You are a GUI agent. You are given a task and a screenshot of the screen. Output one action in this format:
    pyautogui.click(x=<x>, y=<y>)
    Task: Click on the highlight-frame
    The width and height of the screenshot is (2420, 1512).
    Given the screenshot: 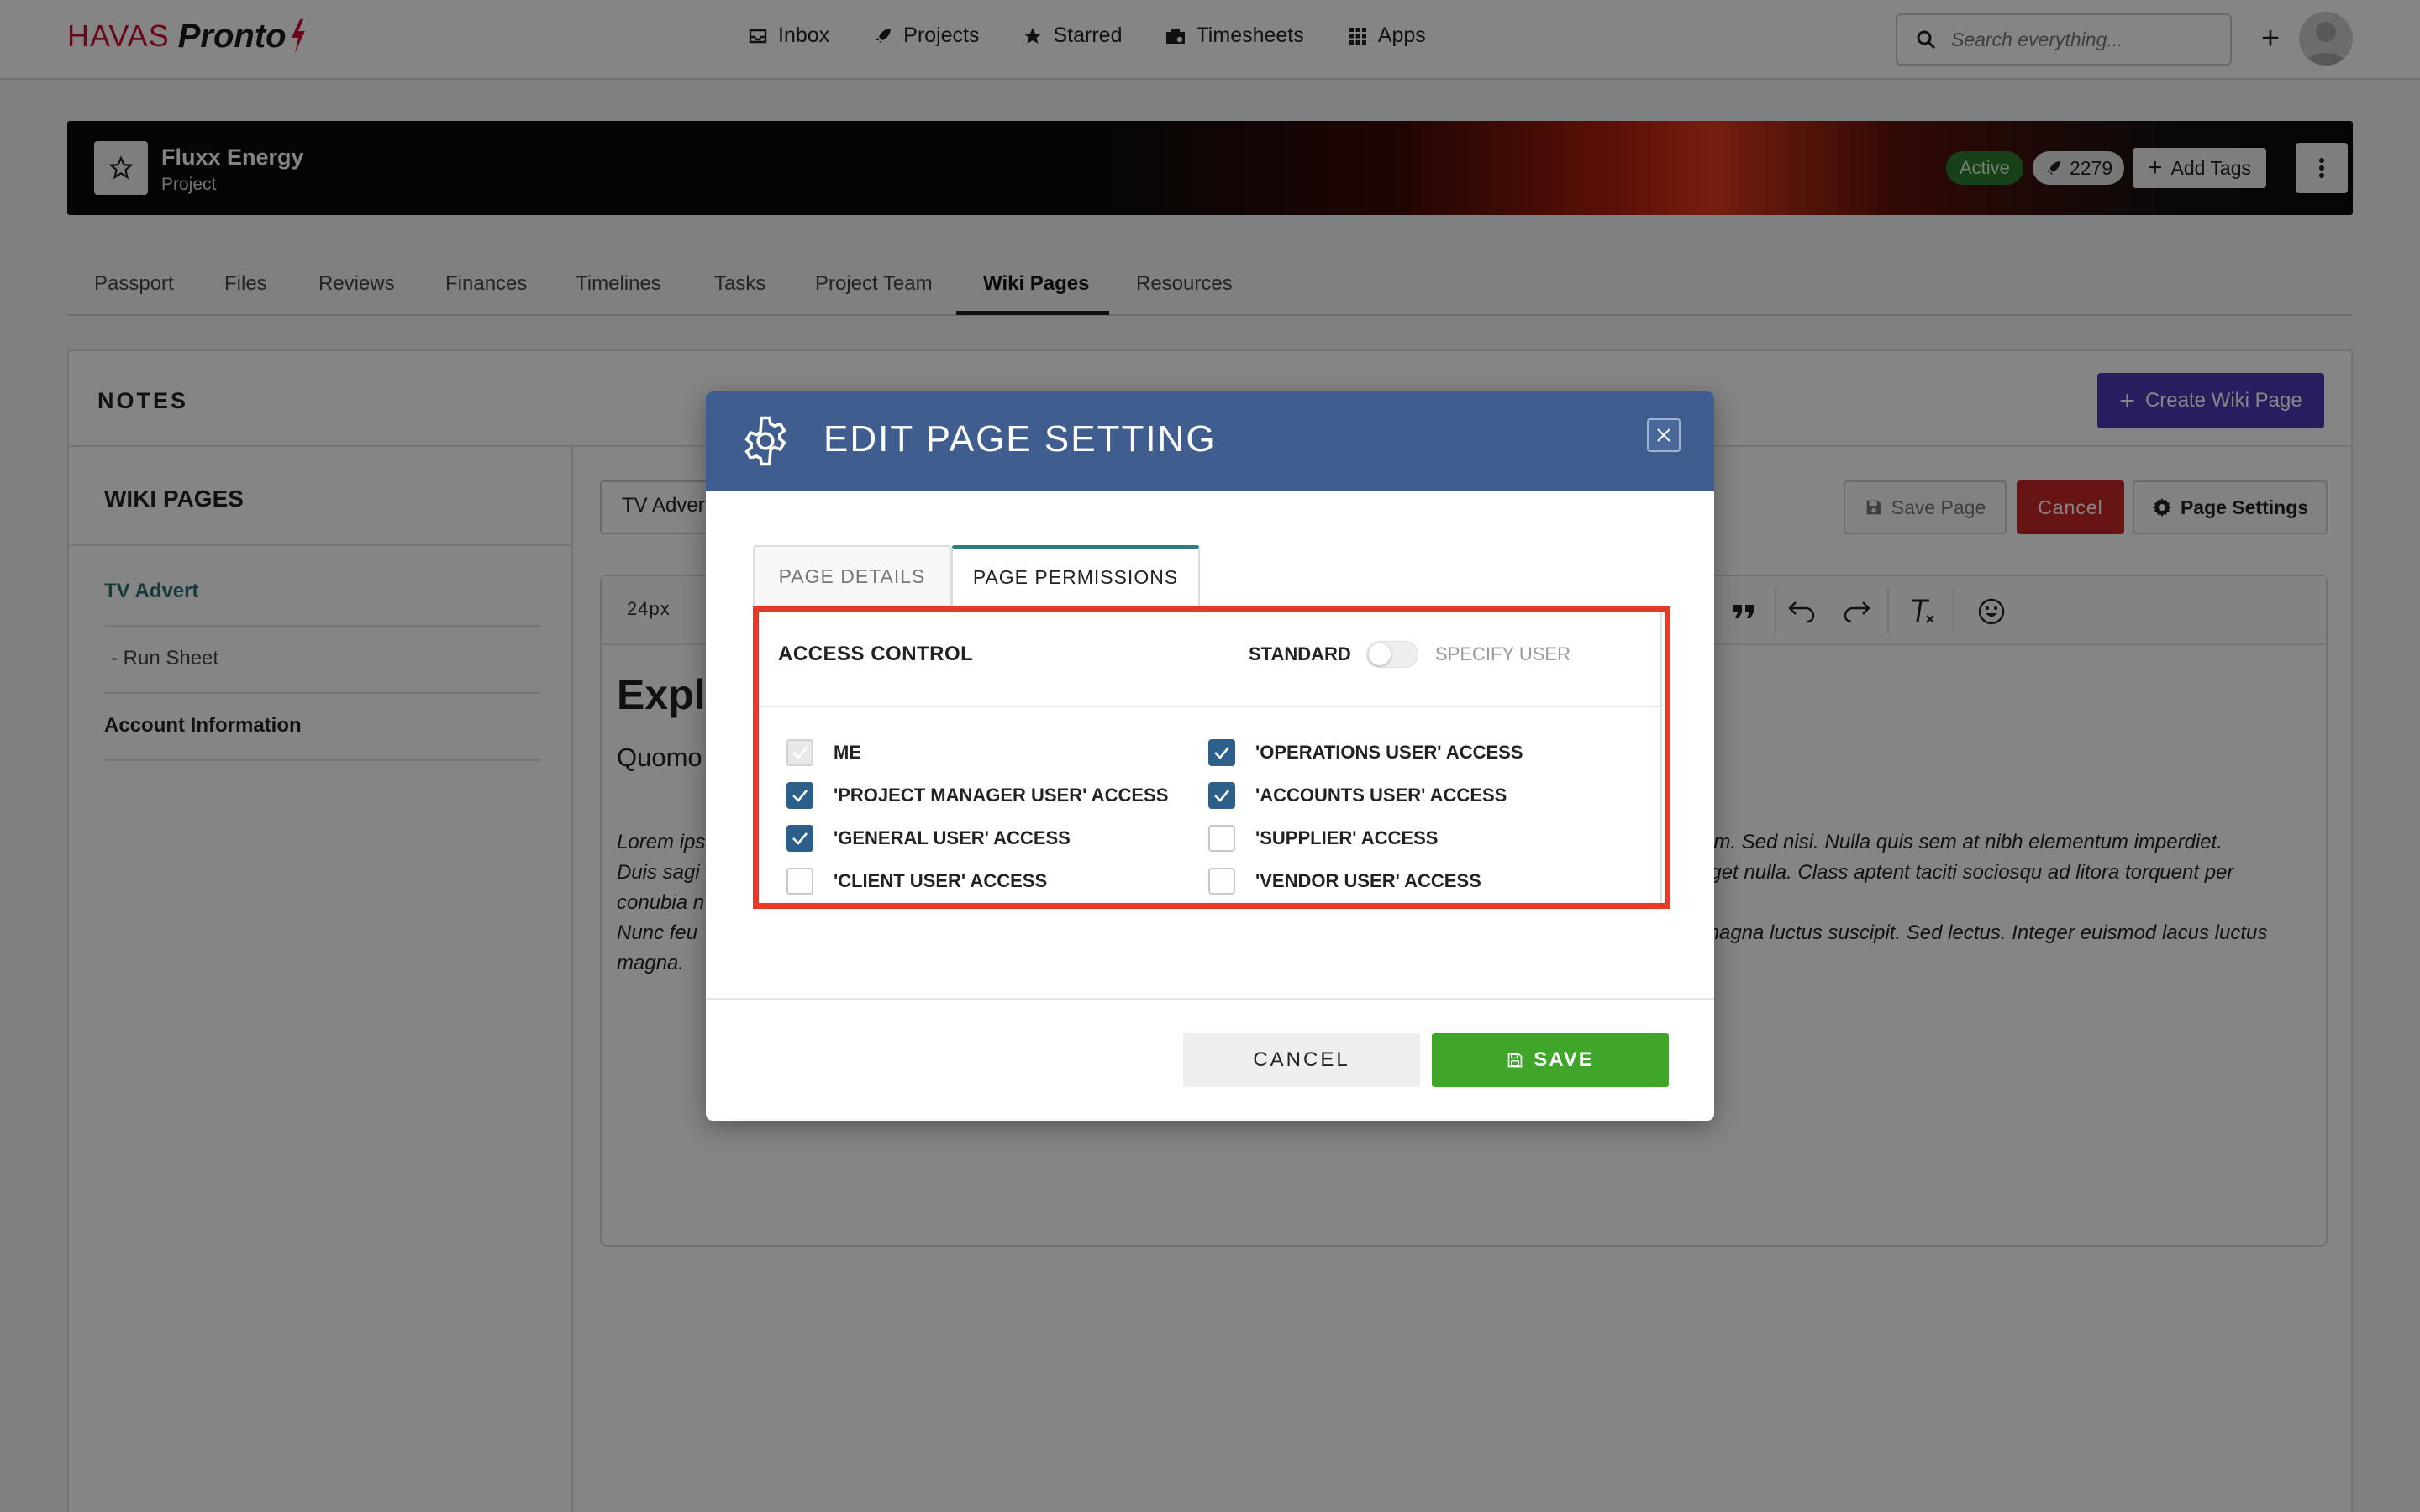 What is the action you would take?
    pyautogui.click(x=1211, y=757)
    